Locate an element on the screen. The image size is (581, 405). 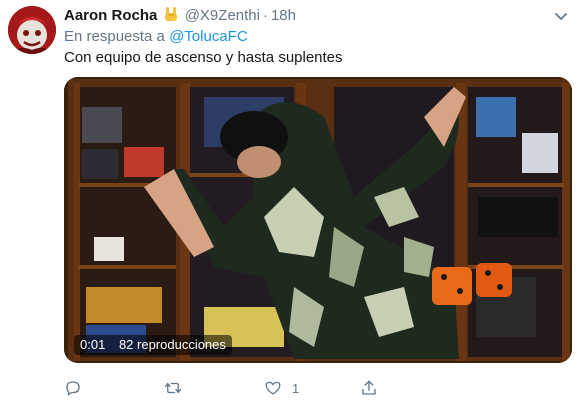
heart-icon is located at coordinates (273, 388).